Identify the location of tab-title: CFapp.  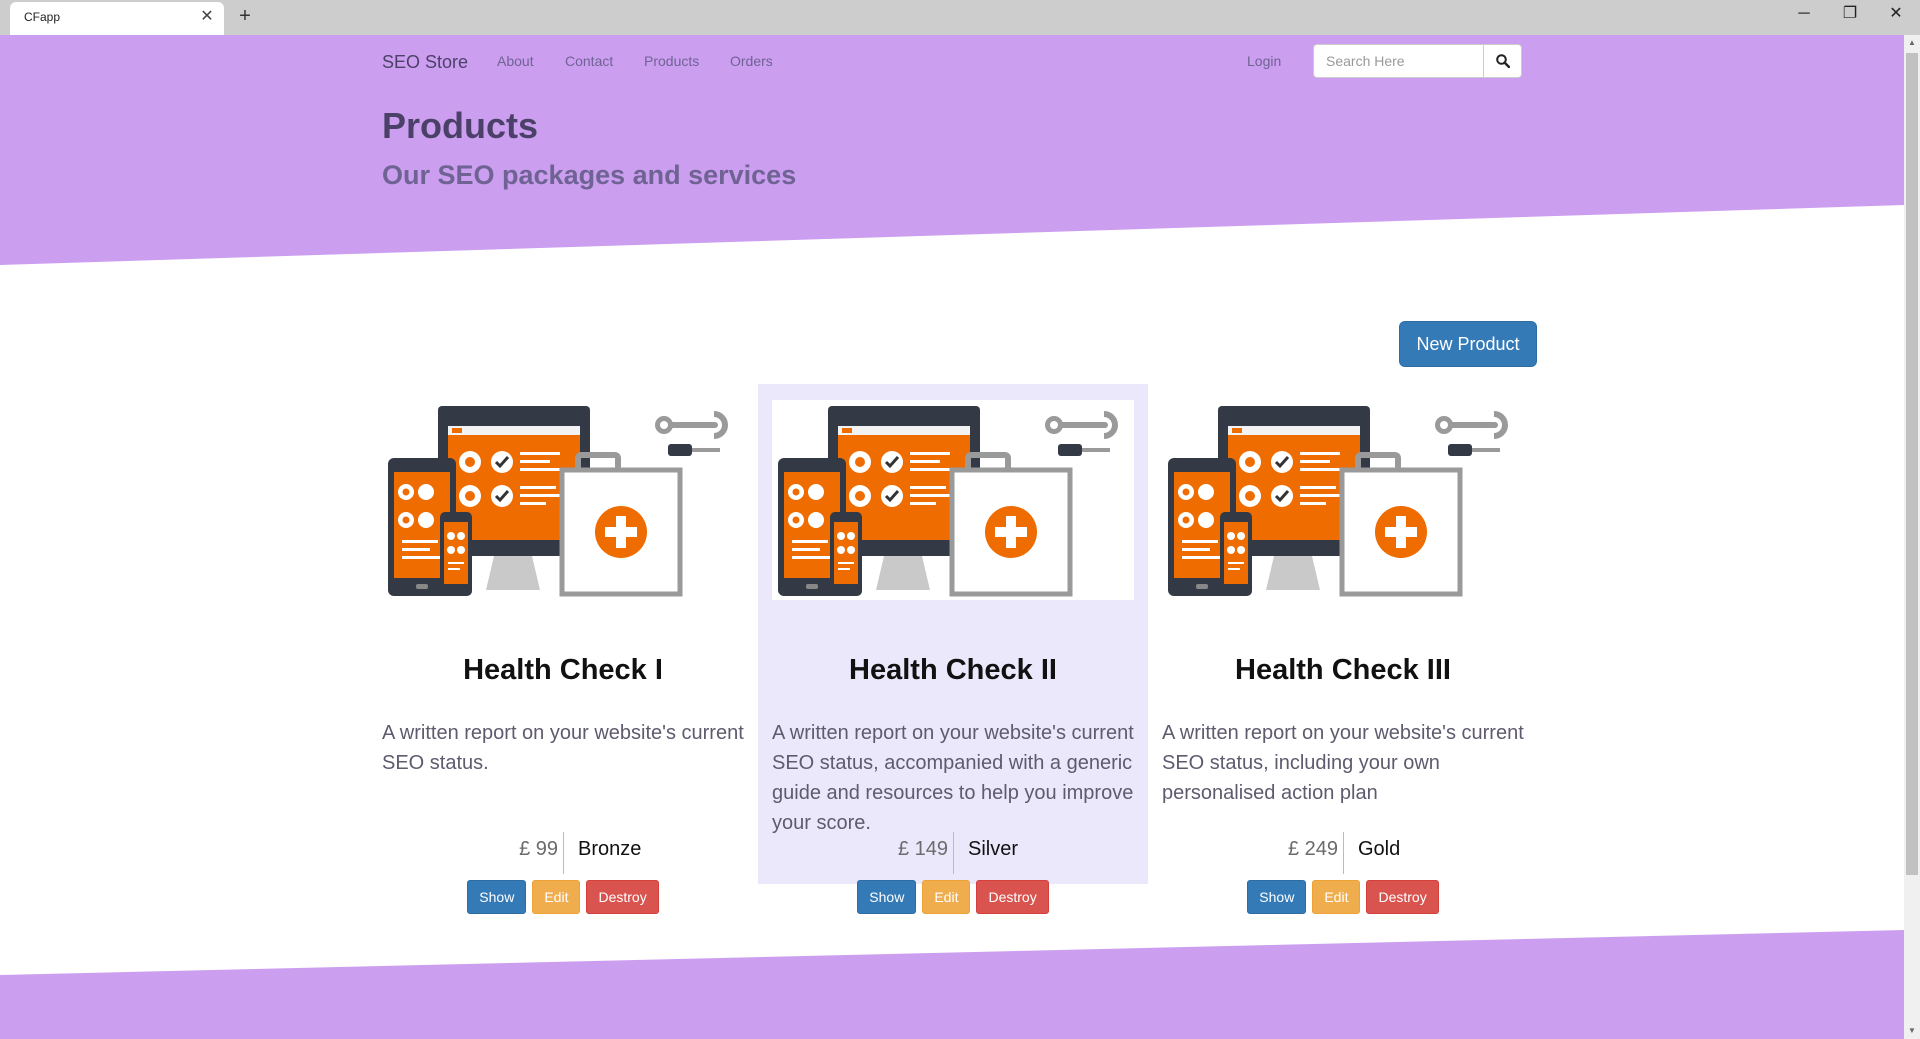
(42, 17).